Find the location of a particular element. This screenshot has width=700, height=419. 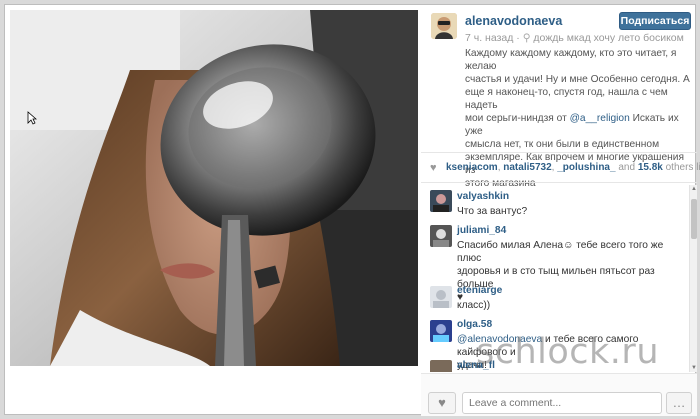

commenter-username: olga.58 is located at coordinates (474, 324).